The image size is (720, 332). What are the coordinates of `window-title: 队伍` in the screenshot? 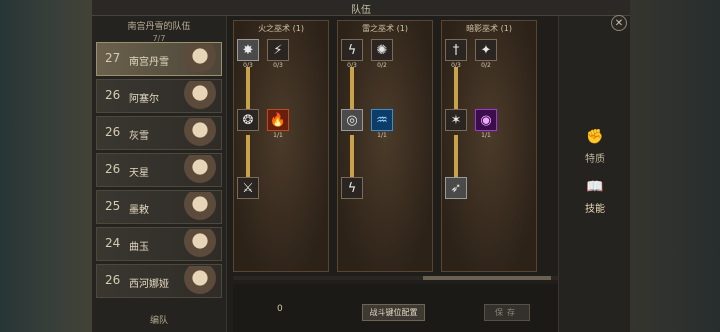 It's located at (361, 10).